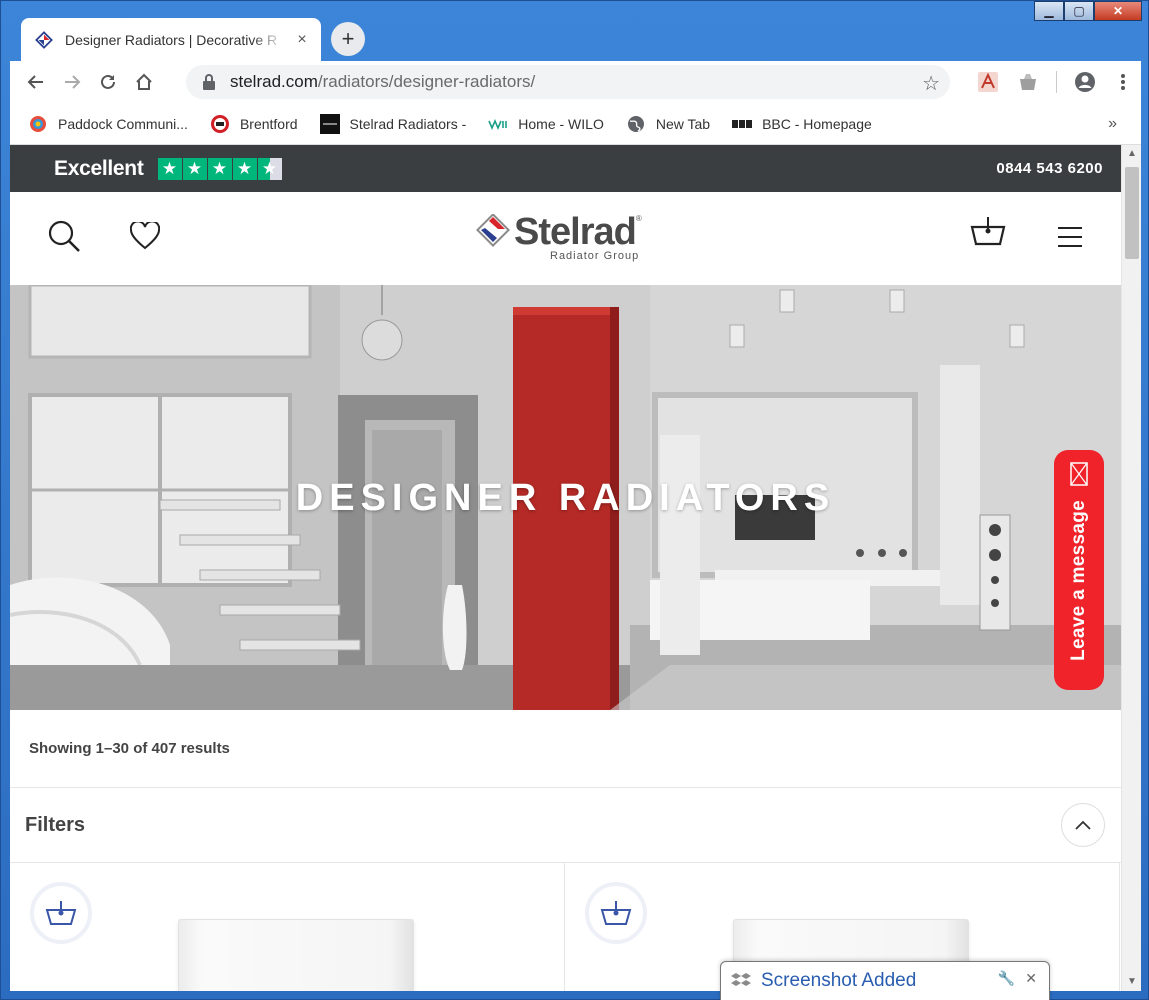 The height and width of the screenshot is (1000, 1149). I want to click on dropbox-icon, so click(741, 979).